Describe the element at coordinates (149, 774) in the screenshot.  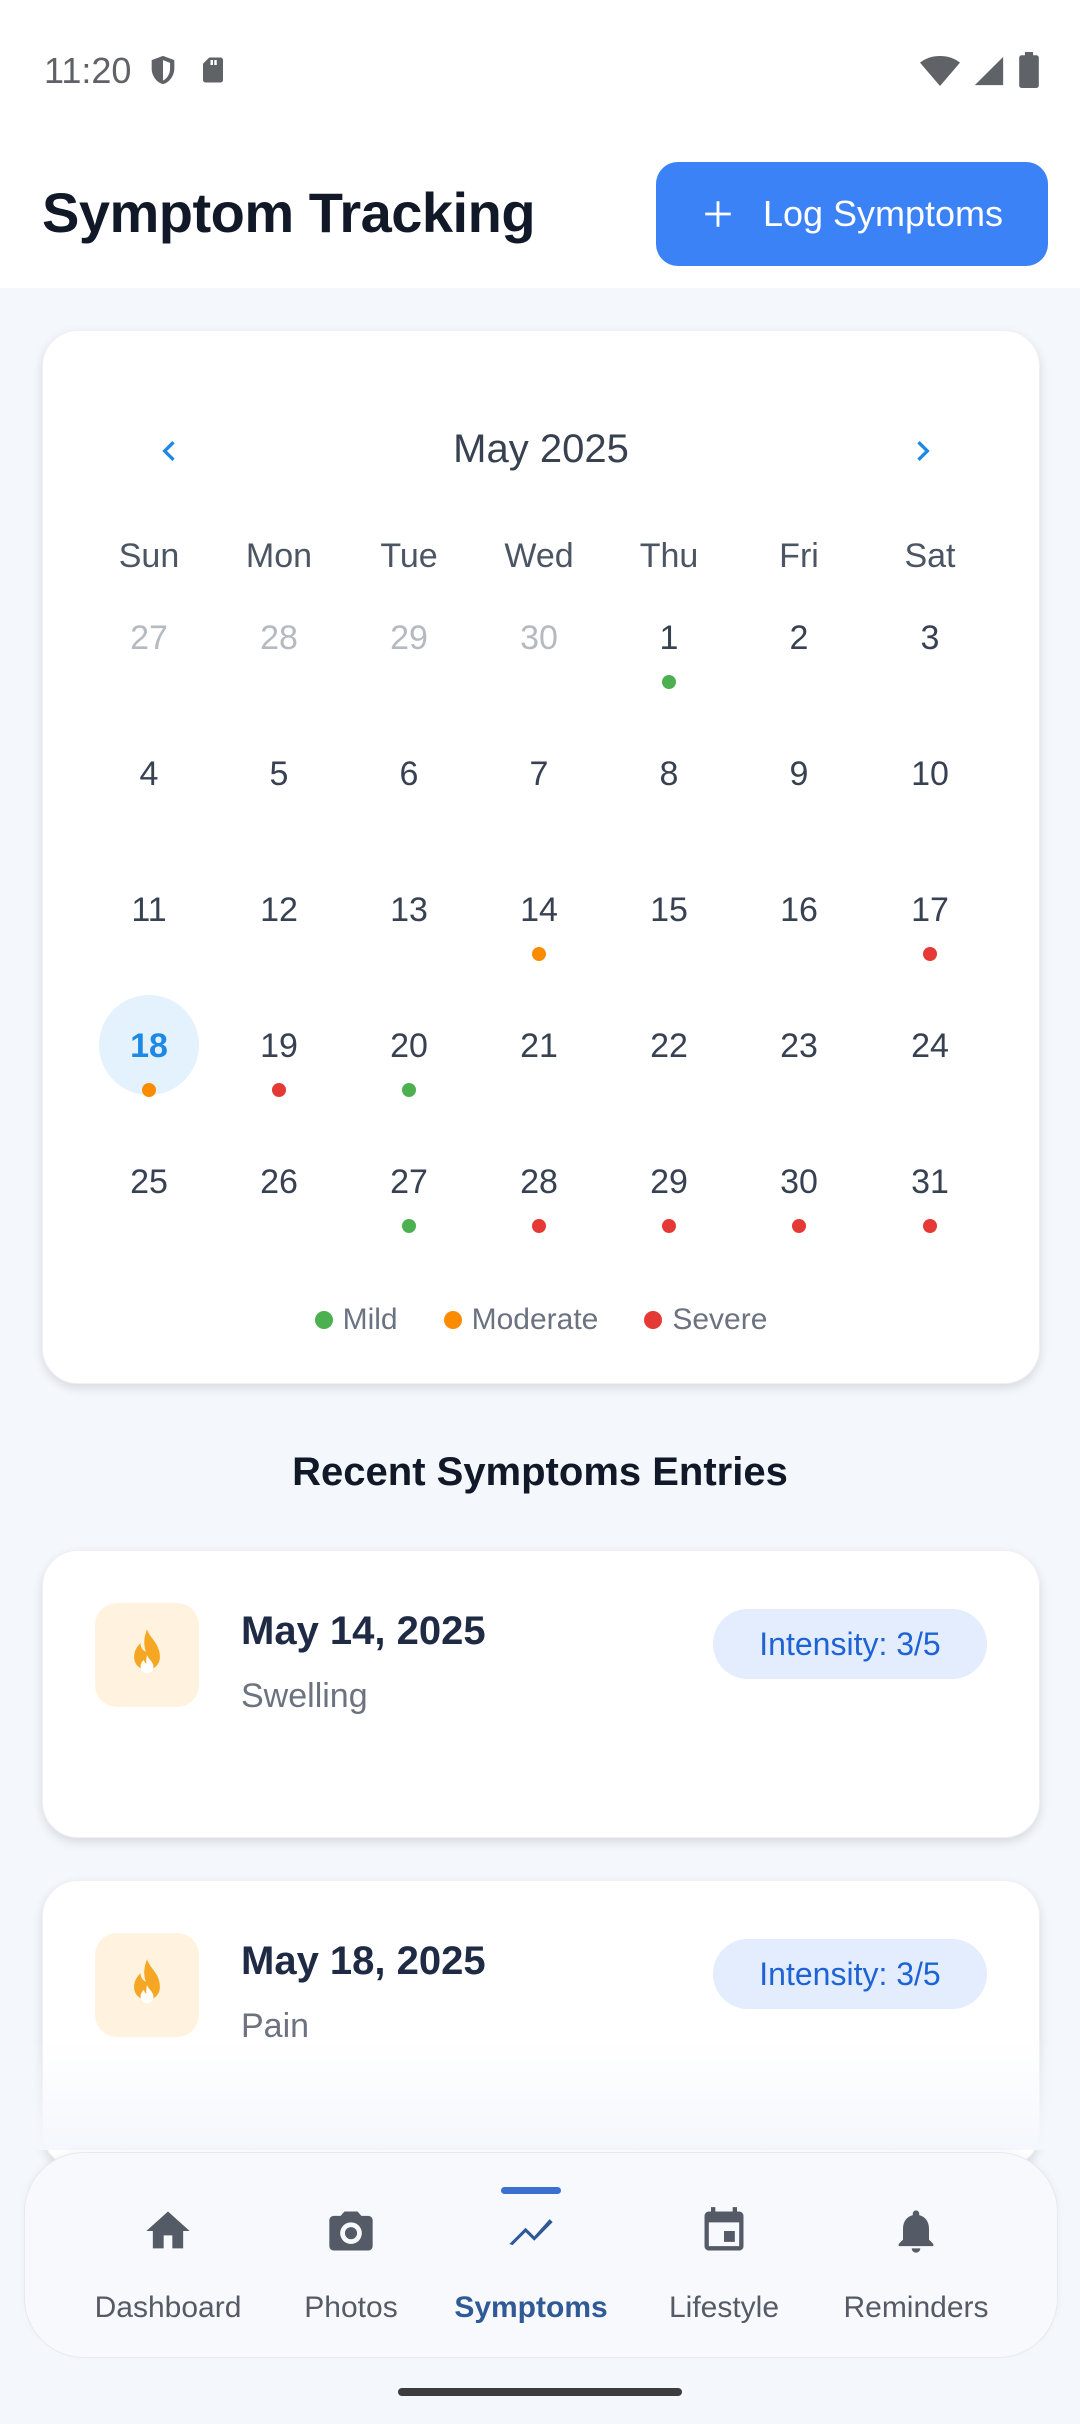
I see `day-number: 4` at that location.